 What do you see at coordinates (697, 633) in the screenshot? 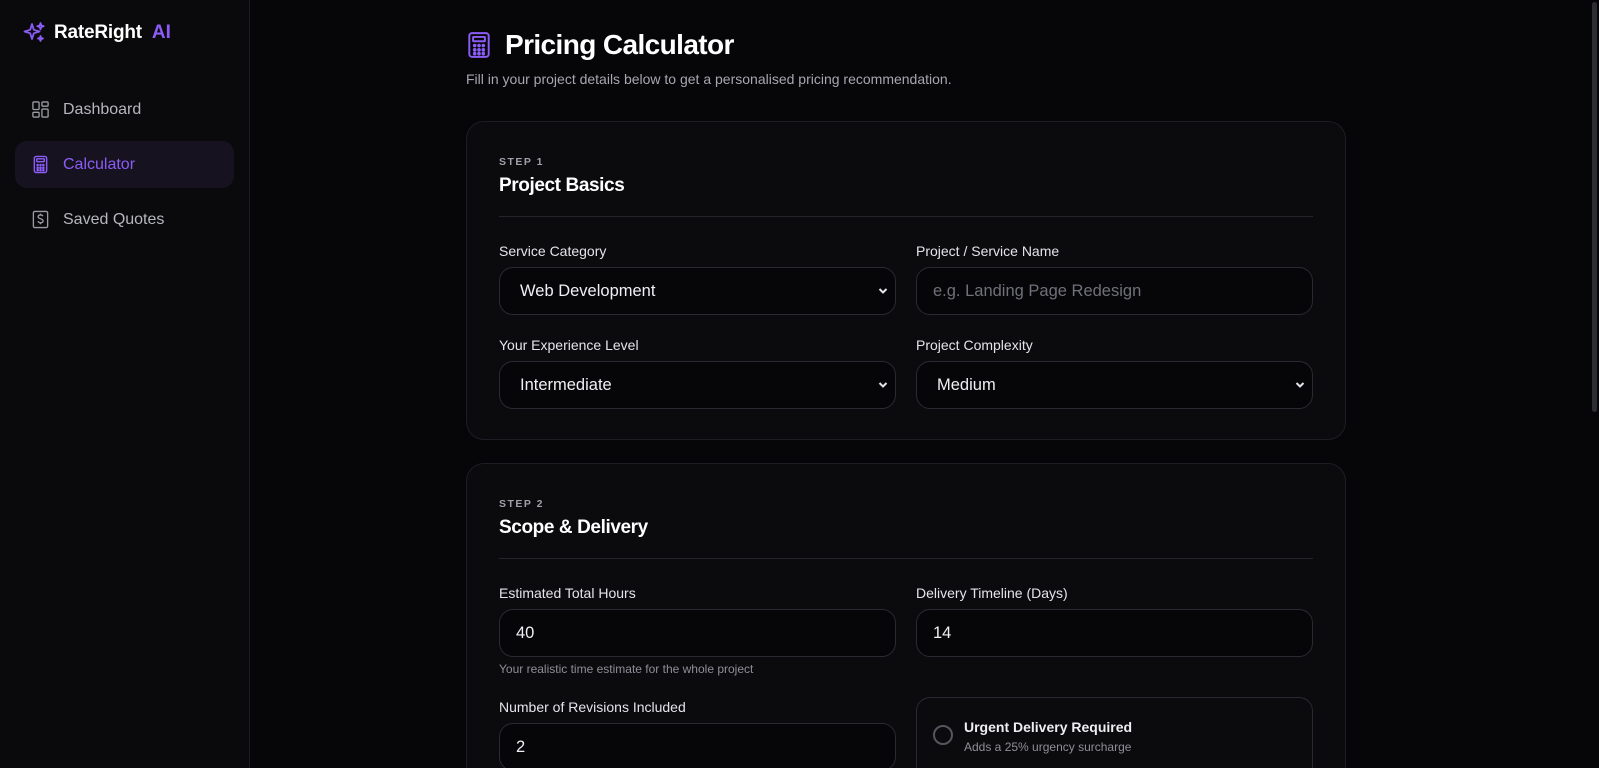
I see `hours-input: 40` at bounding box center [697, 633].